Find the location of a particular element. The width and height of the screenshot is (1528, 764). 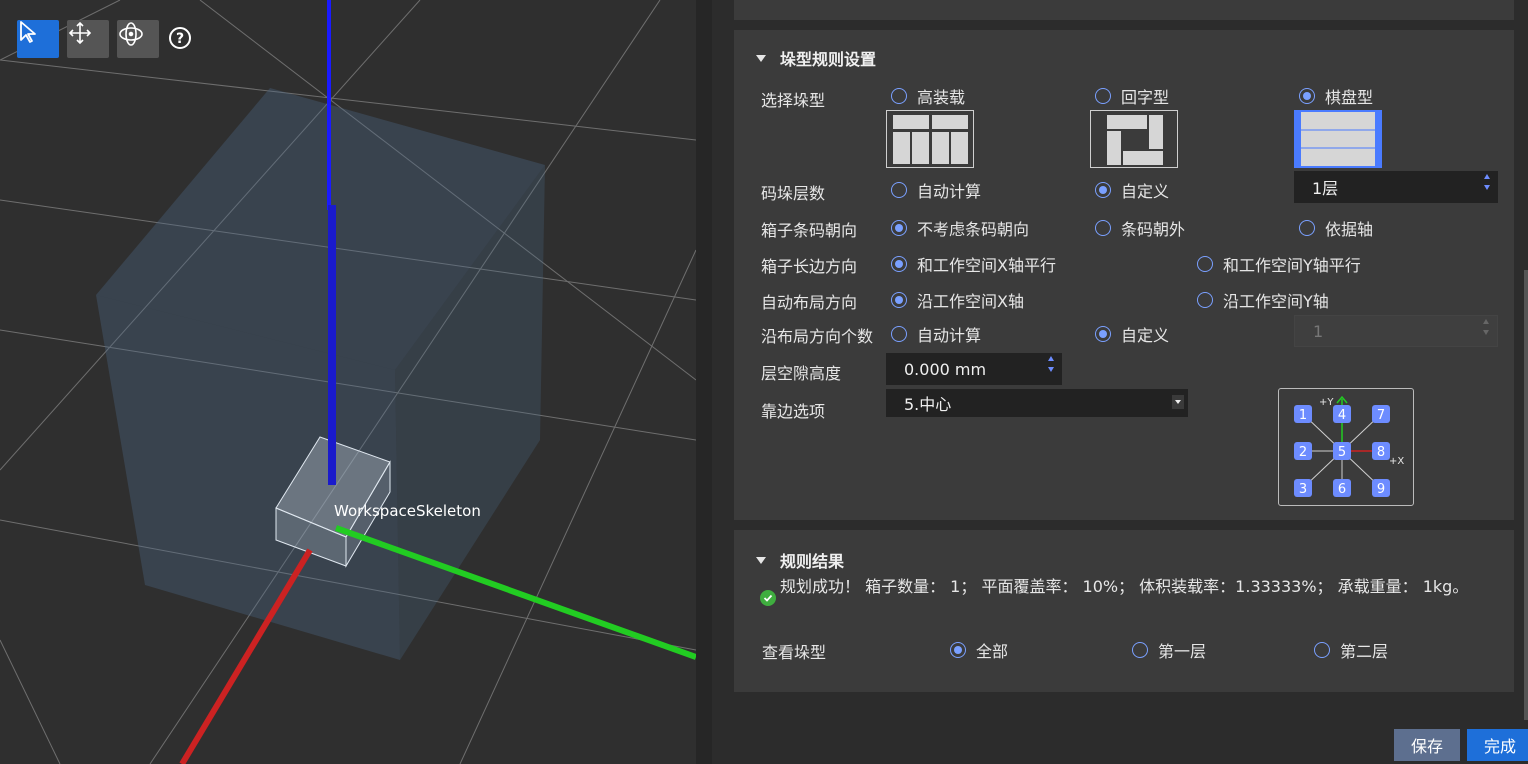

checkerboard-pattern-thumbnail is located at coordinates (1338, 139).